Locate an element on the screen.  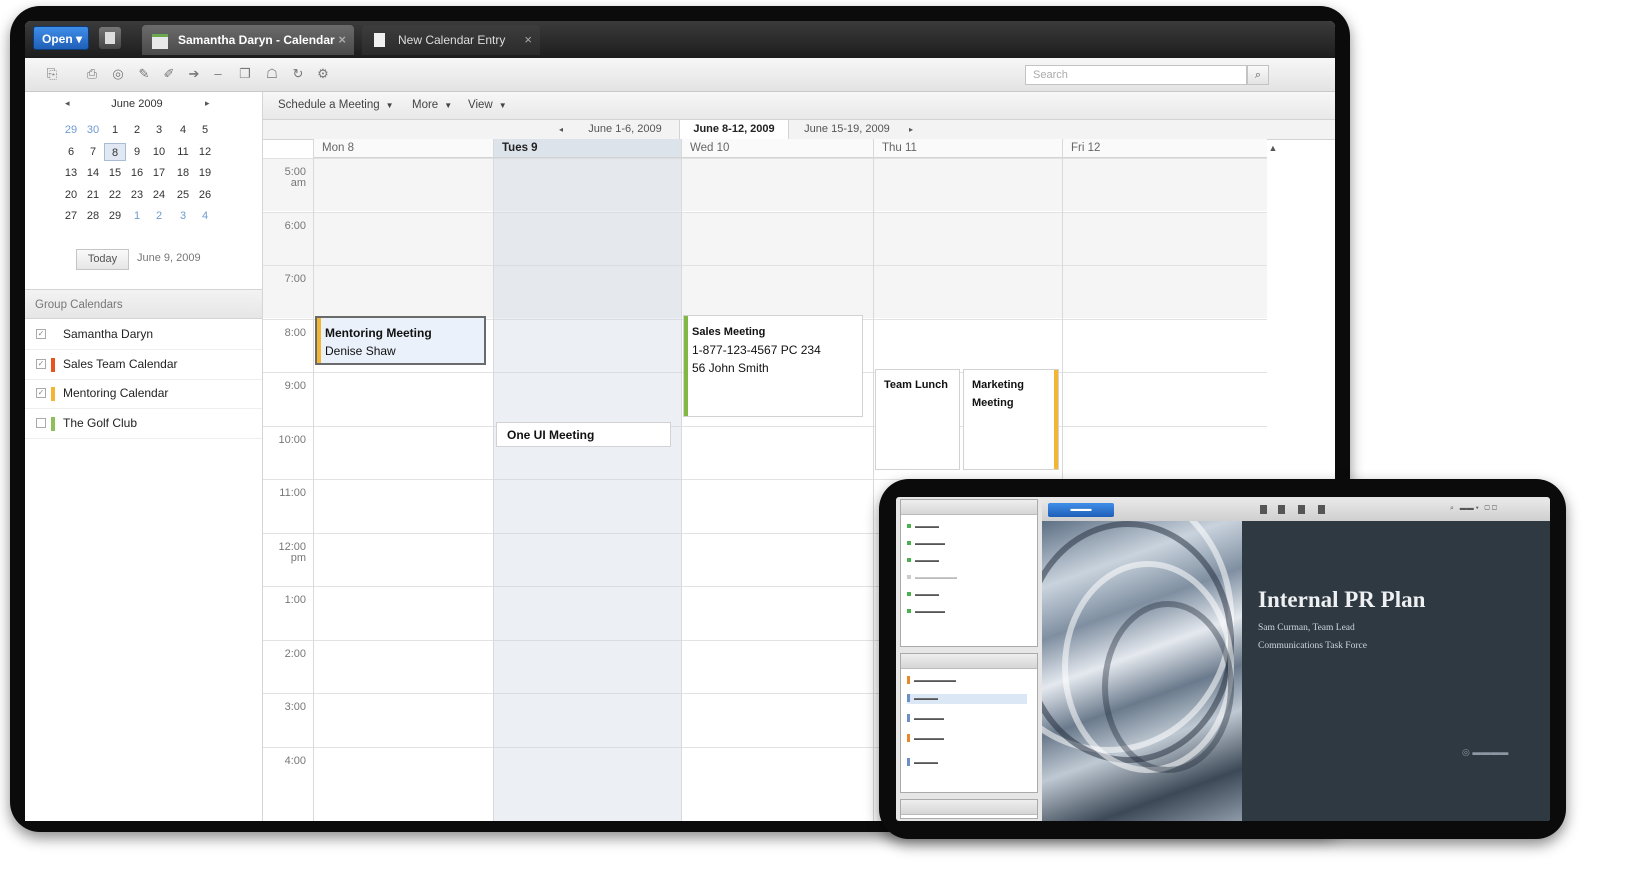
mini-calendar-day: 10 is located at coordinates (159, 152).